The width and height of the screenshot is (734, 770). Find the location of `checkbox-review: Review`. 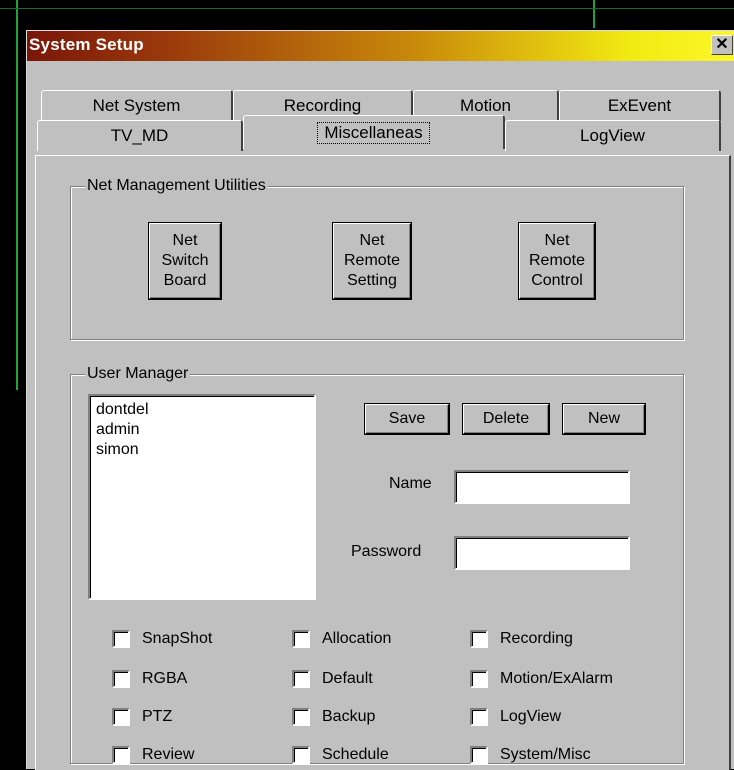

checkbox-review: Review is located at coordinates (153, 755).